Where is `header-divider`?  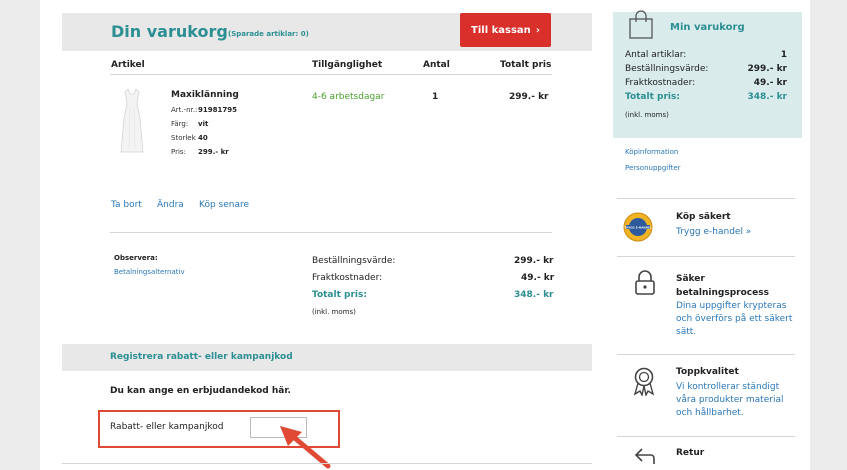
header-divider is located at coordinates (331, 74).